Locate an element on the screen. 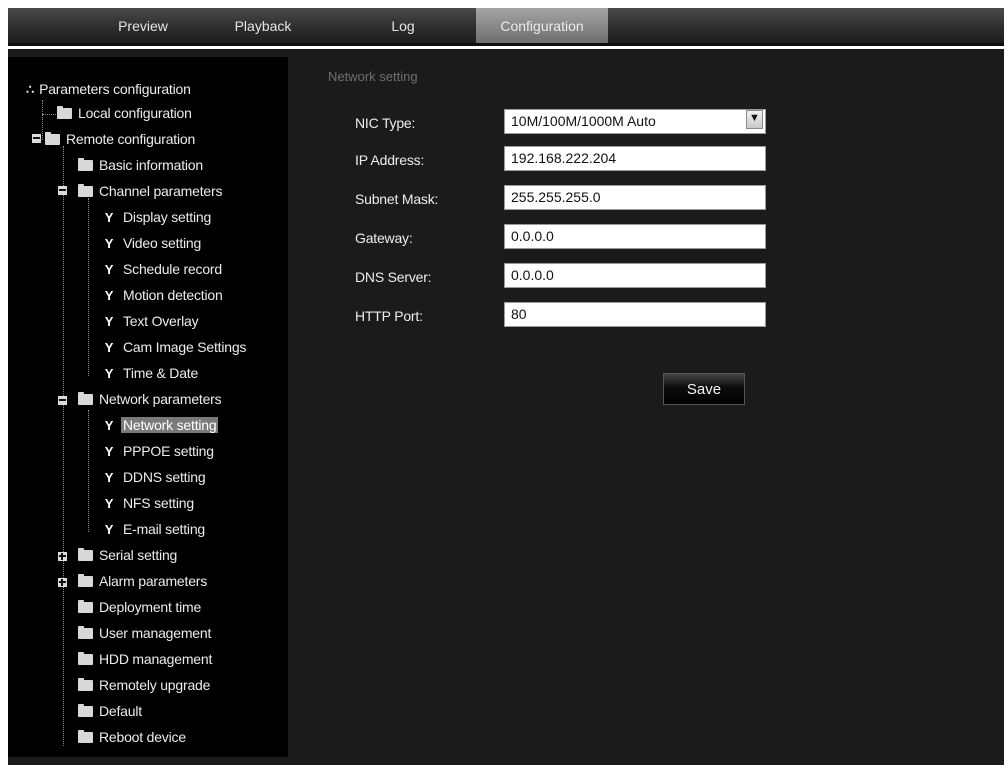  tree-item-label: Schedule record is located at coordinates (172, 269).